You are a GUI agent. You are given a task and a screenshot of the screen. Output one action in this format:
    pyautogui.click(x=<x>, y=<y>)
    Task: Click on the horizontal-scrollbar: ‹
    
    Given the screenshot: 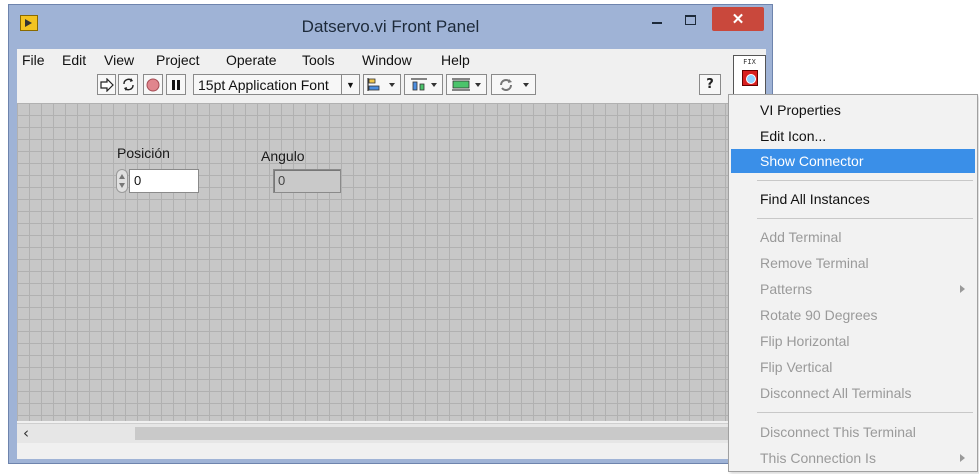 What is the action you would take?
    pyautogui.click(x=374, y=433)
    